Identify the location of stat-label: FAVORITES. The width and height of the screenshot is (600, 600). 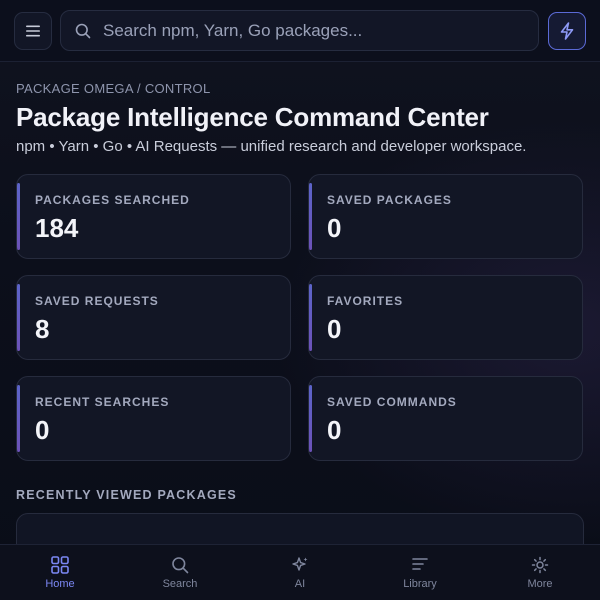
(365, 301).